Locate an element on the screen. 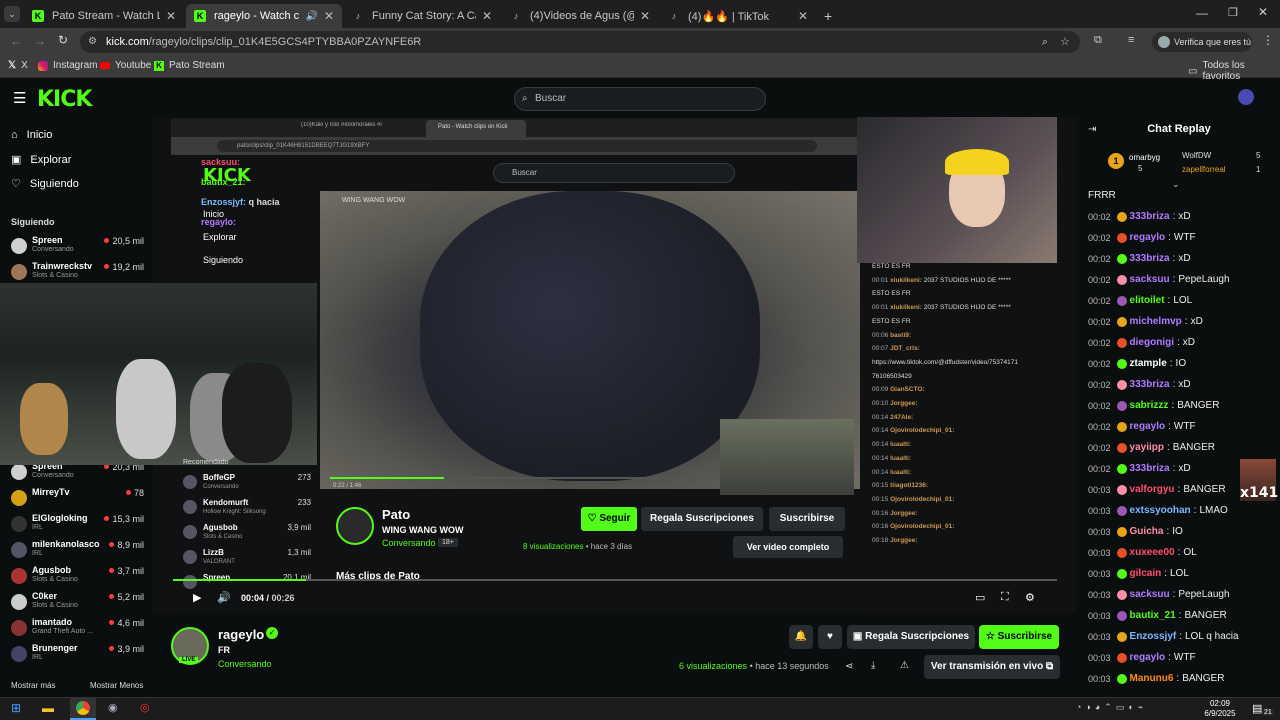 This screenshot has width=1280, height=720. site-info-icon: ⚙ is located at coordinates (92, 42).